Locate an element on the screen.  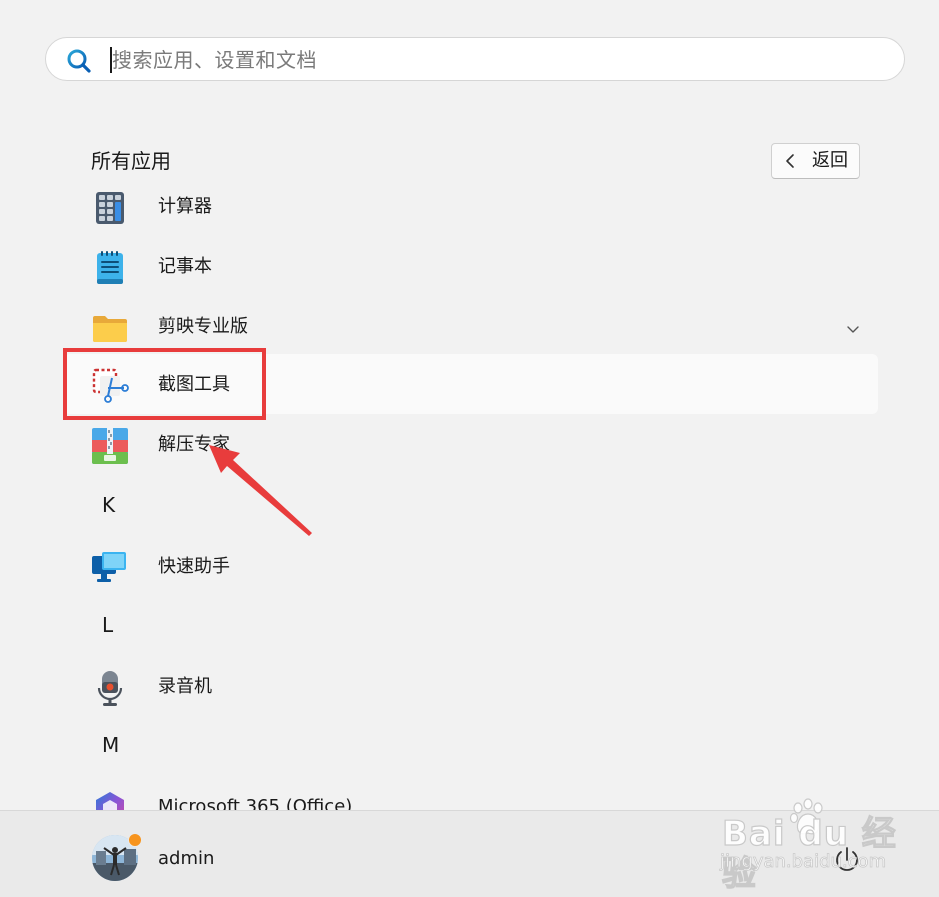
presence-badge is located at coordinates (135, 840).